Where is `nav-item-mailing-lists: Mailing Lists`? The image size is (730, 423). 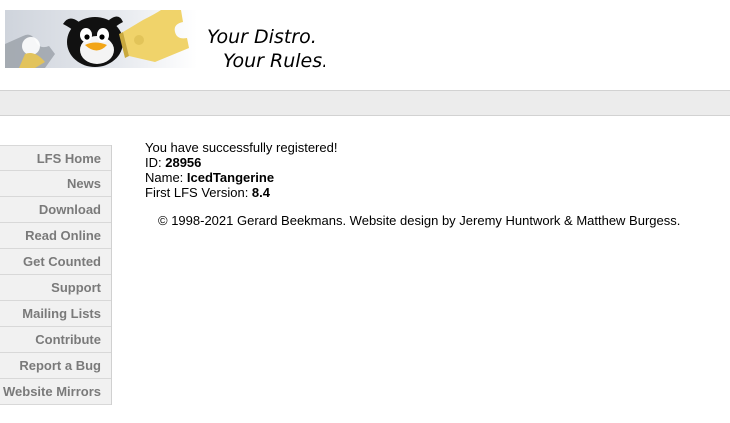 nav-item-mailing-lists: Mailing Lists is located at coordinates (55, 314).